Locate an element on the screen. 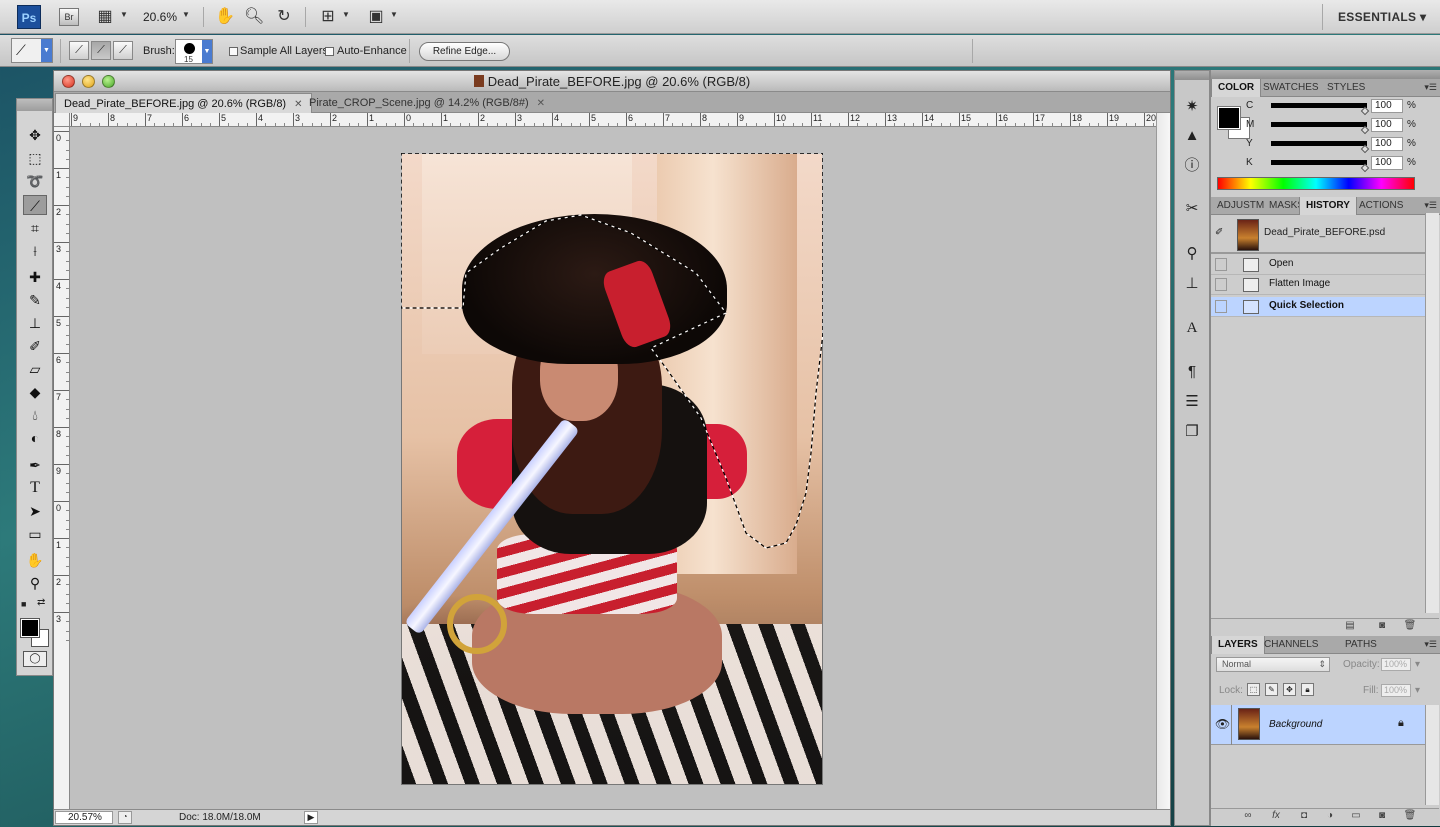 This screenshot has height=827, width=1440. magenta-slider-thumb is located at coordinates (1365, 130).